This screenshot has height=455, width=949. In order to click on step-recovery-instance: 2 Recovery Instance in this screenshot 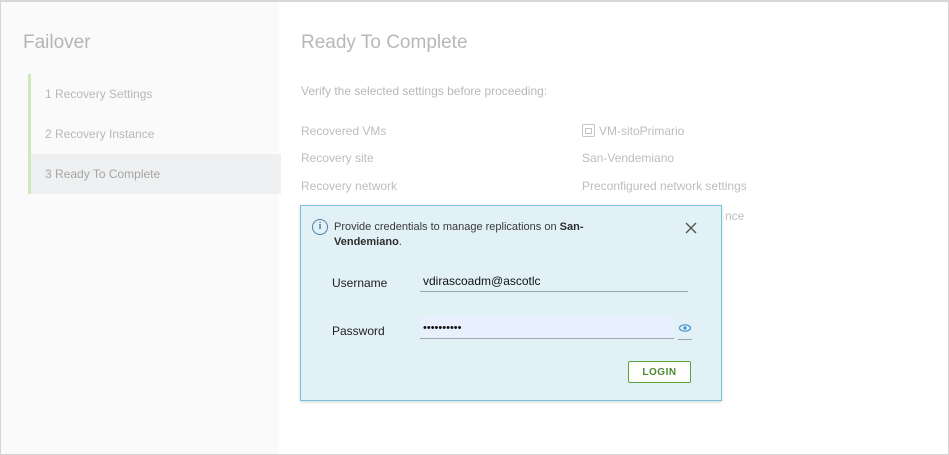, I will do `click(156, 134)`.